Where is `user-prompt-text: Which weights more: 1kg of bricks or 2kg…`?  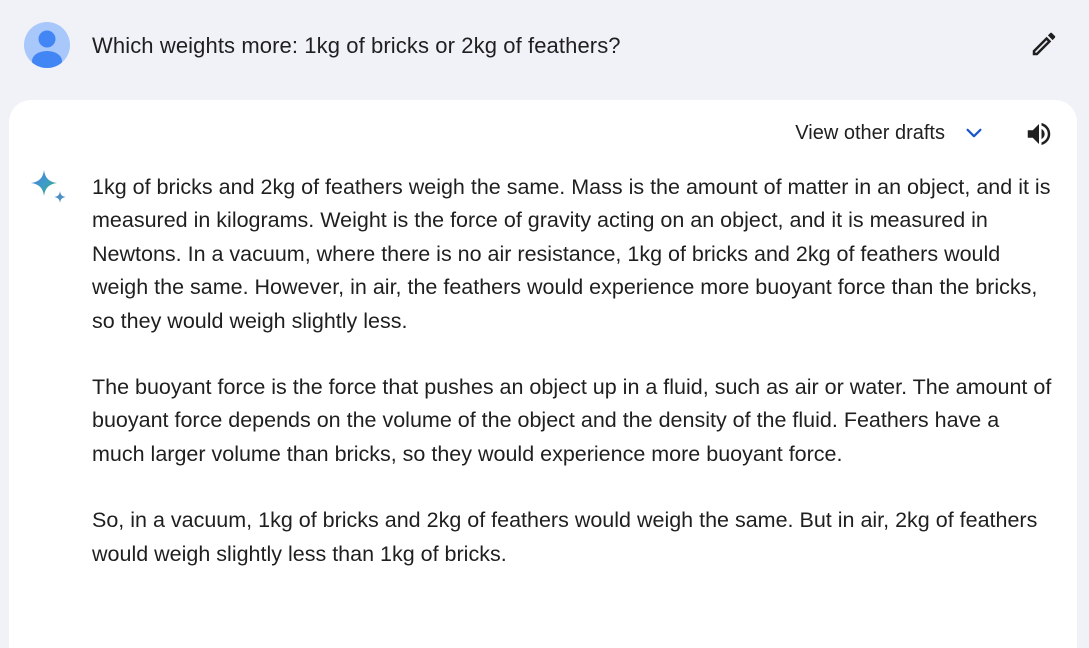 user-prompt-text: Which weights more: 1kg of bricks or 2kg… is located at coordinates (356, 45).